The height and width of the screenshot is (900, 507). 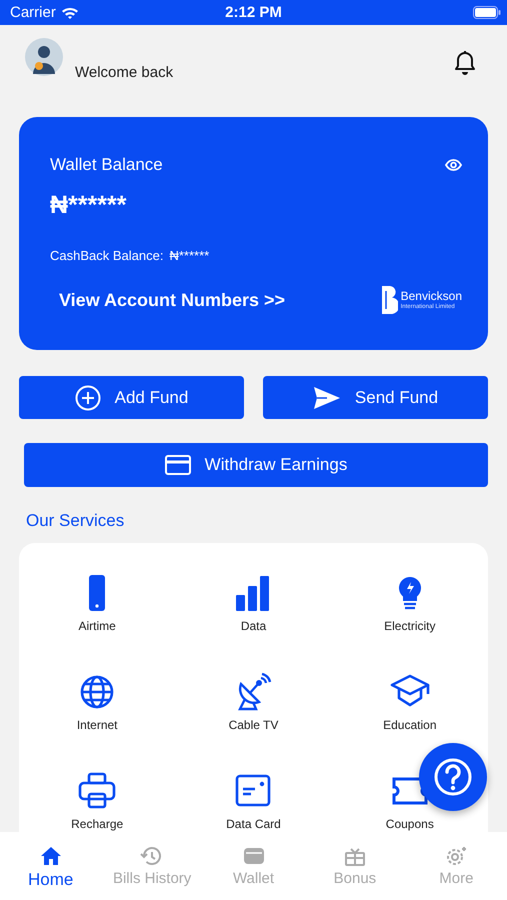 What do you see at coordinates (189, 255) in the screenshot?
I see `cashback-amount: ₦******` at bounding box center [189, 255].